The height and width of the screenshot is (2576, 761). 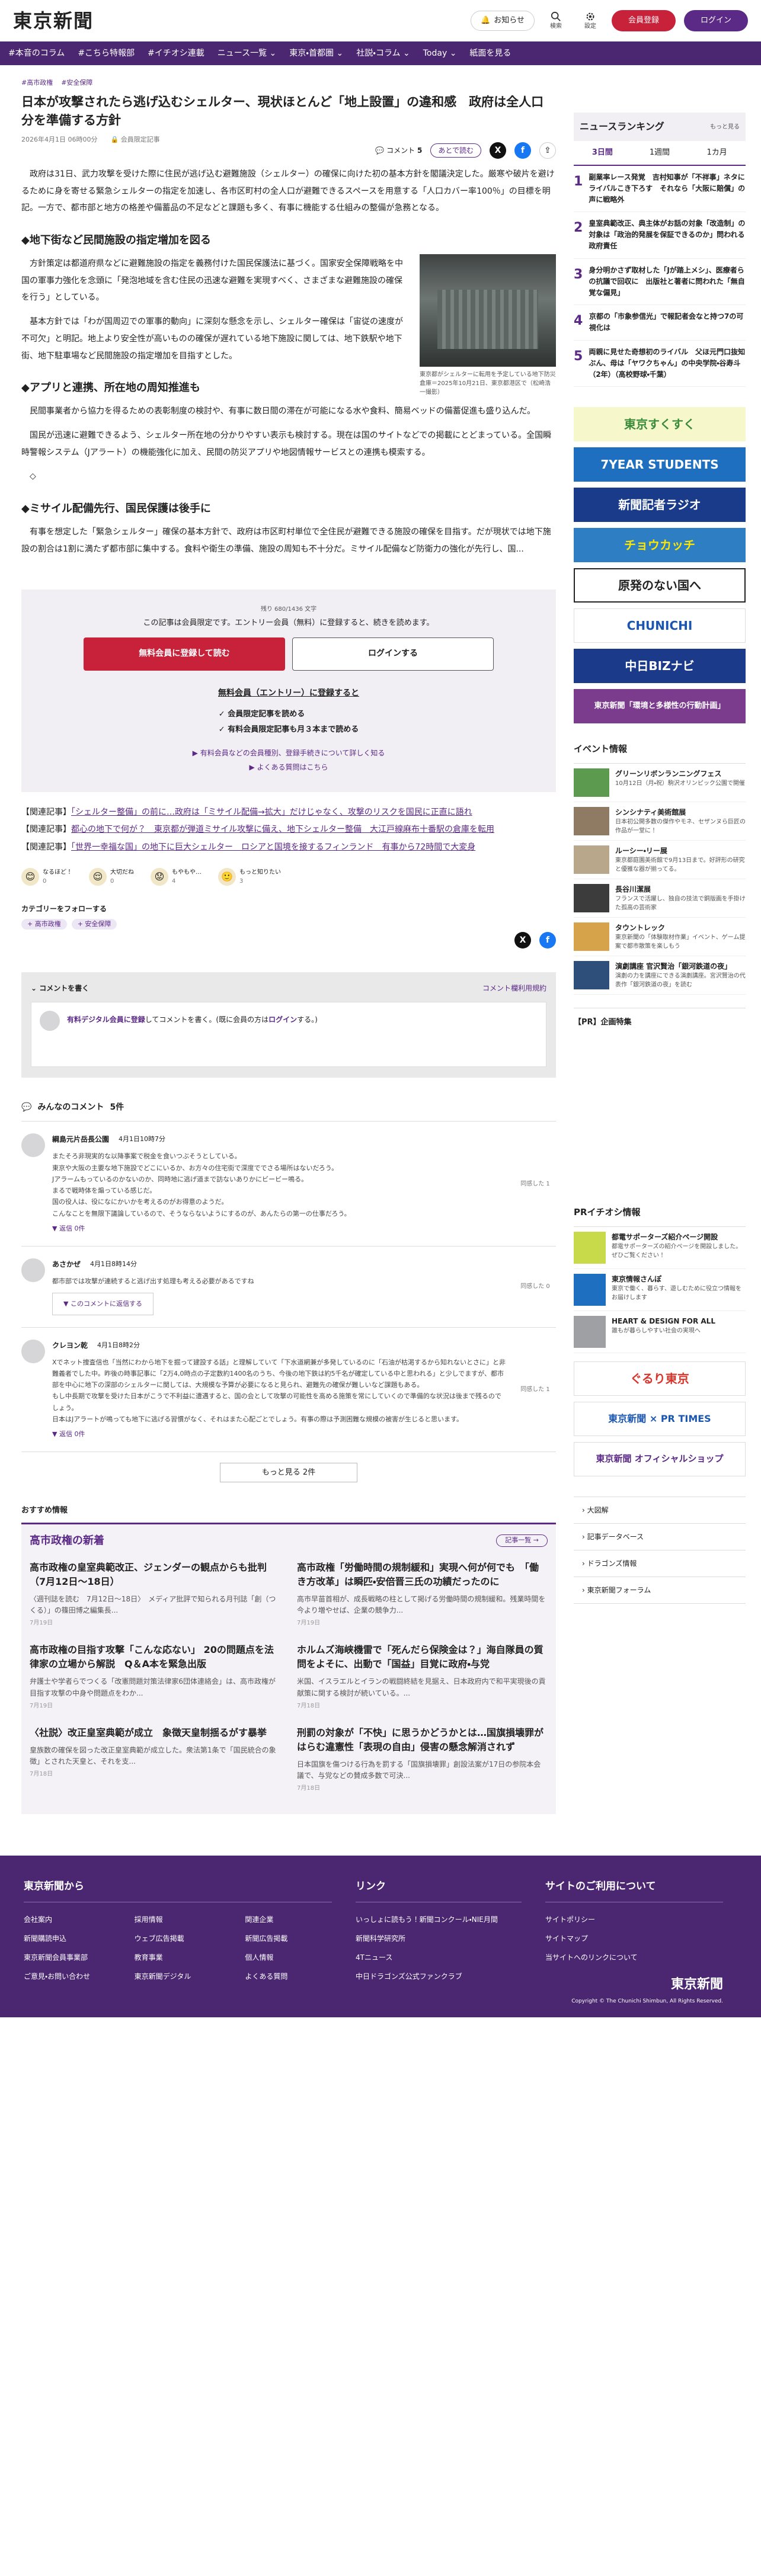 I want to click on reaction-button: 😌 大切だね 0, so click(x=112, y=877).